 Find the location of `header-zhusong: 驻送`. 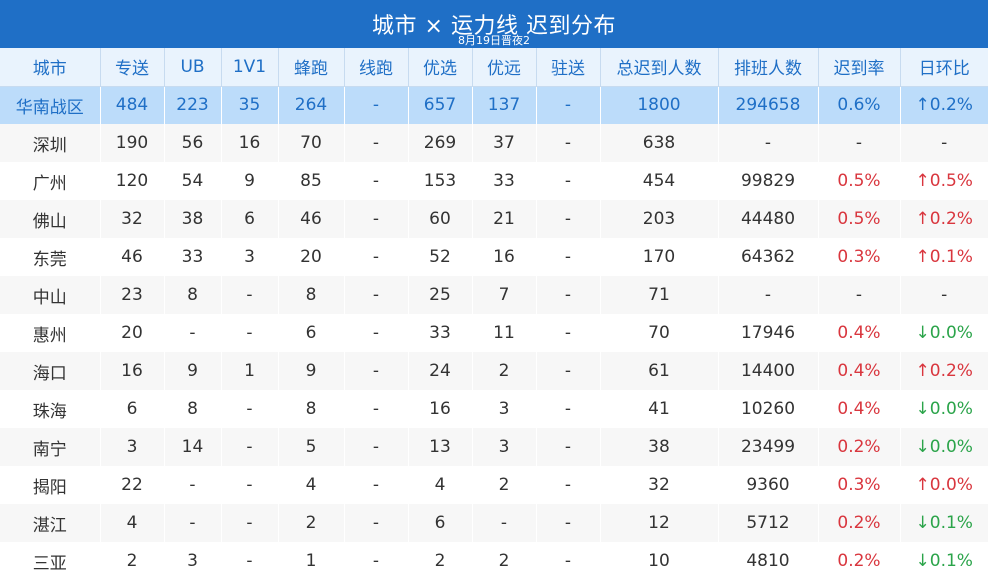

header-zhusong: 驻送 is located at coordinates (568, 67).